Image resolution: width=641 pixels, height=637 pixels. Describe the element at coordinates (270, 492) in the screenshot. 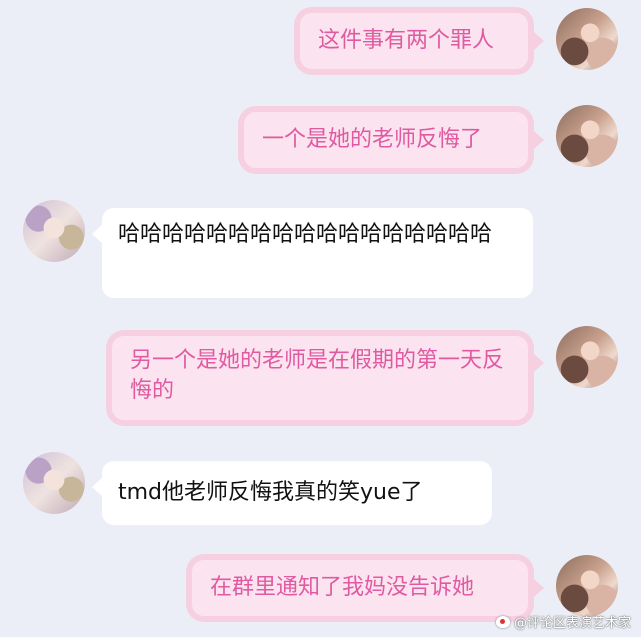

I see `message-text: tmd他老师反悔我真的笑yue了` at that location.